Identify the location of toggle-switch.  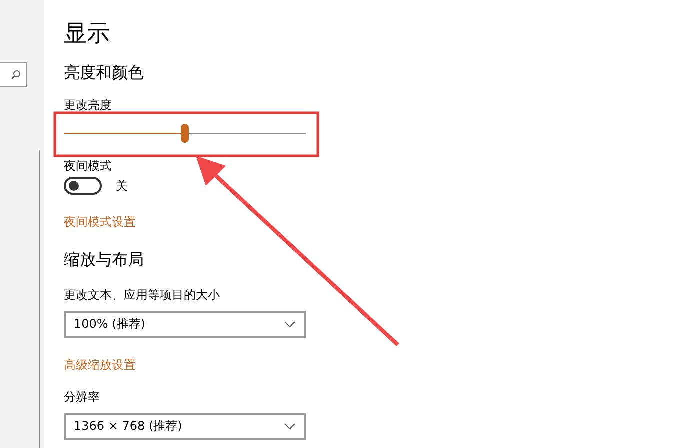
(83, 186).